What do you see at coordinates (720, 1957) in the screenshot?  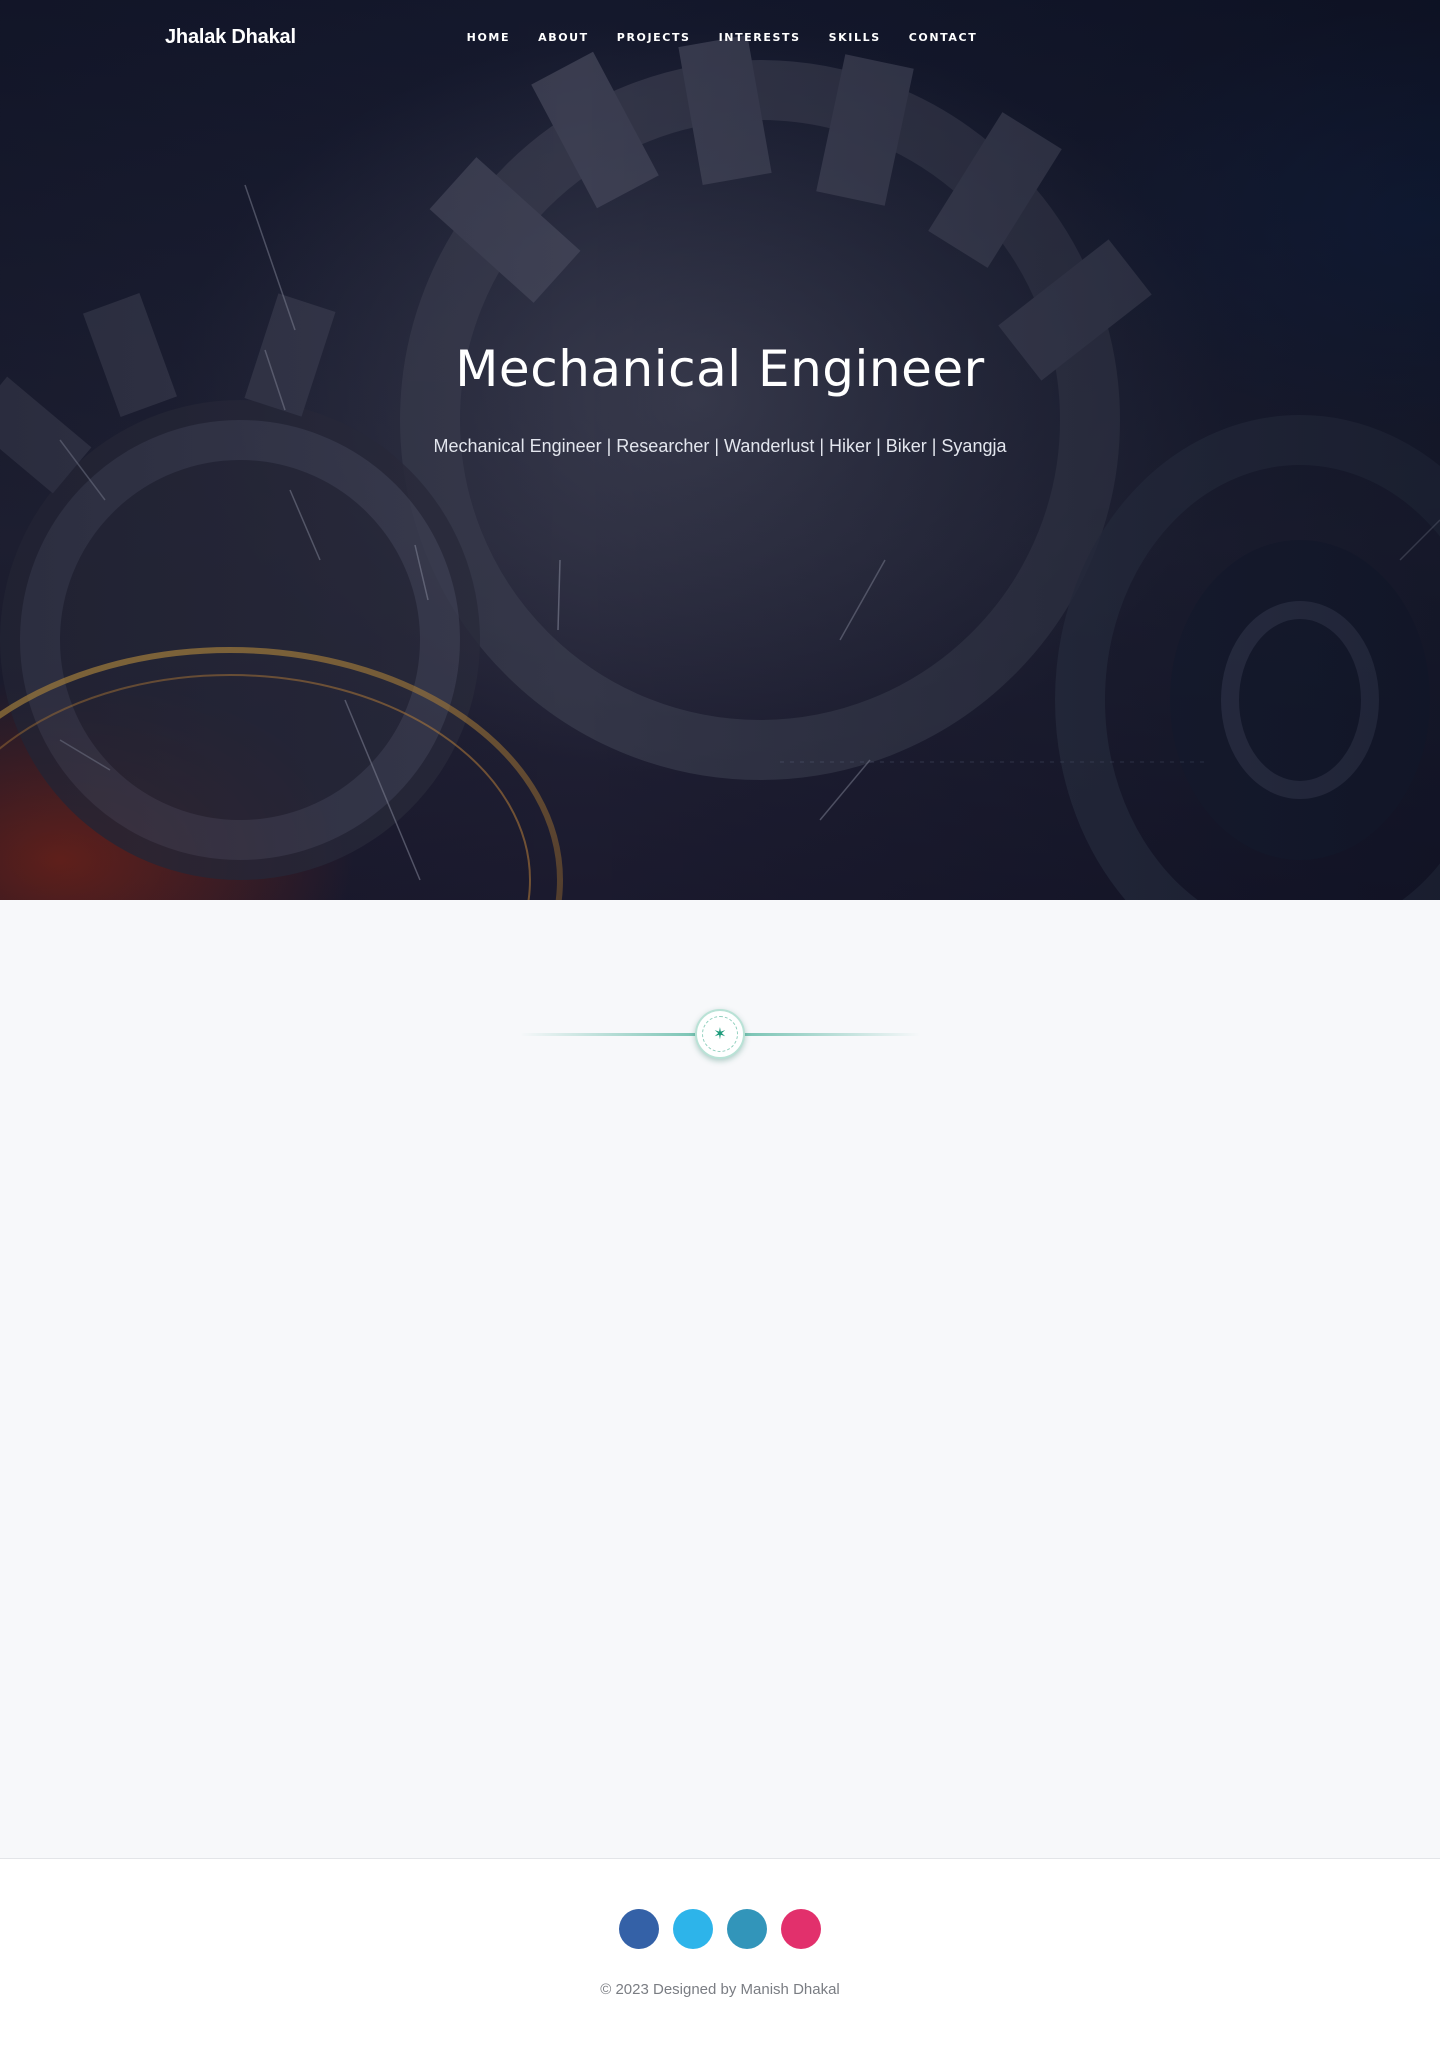 I see `footer: © 2023 Designed by Manish Dhakal` at bounding box center [720, 1957].